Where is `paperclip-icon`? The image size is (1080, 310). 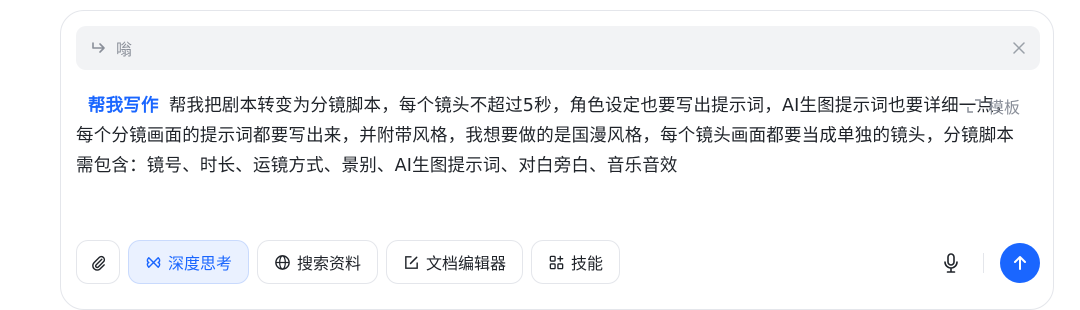
paperclip-icon is located at coordinates (98, 263).